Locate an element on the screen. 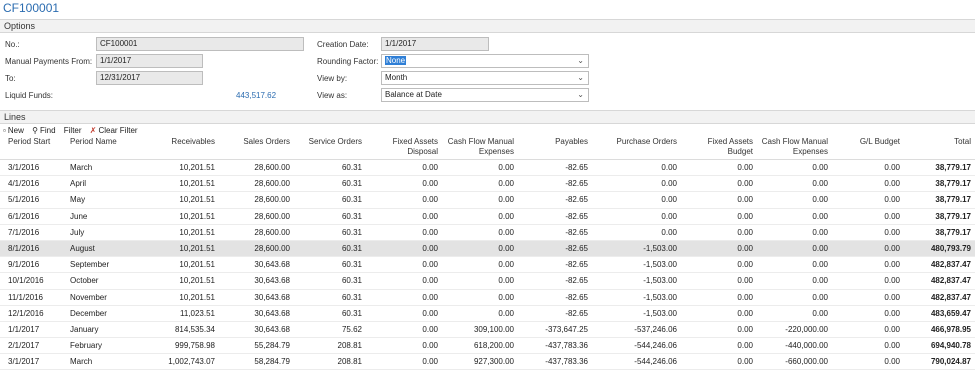 The image size is (975, 371). table-cell: 9/1/2016 is located at coordinates (31, 265).